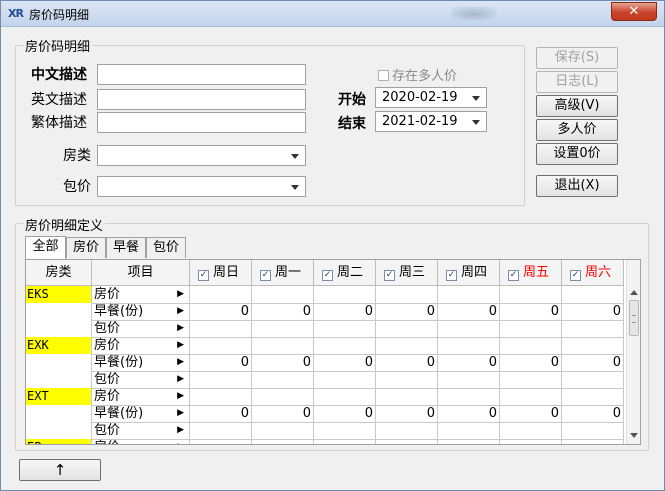 This screenshot has width=665, height=491. I want to click on exit-button: 退出(X), so click(577, 186).